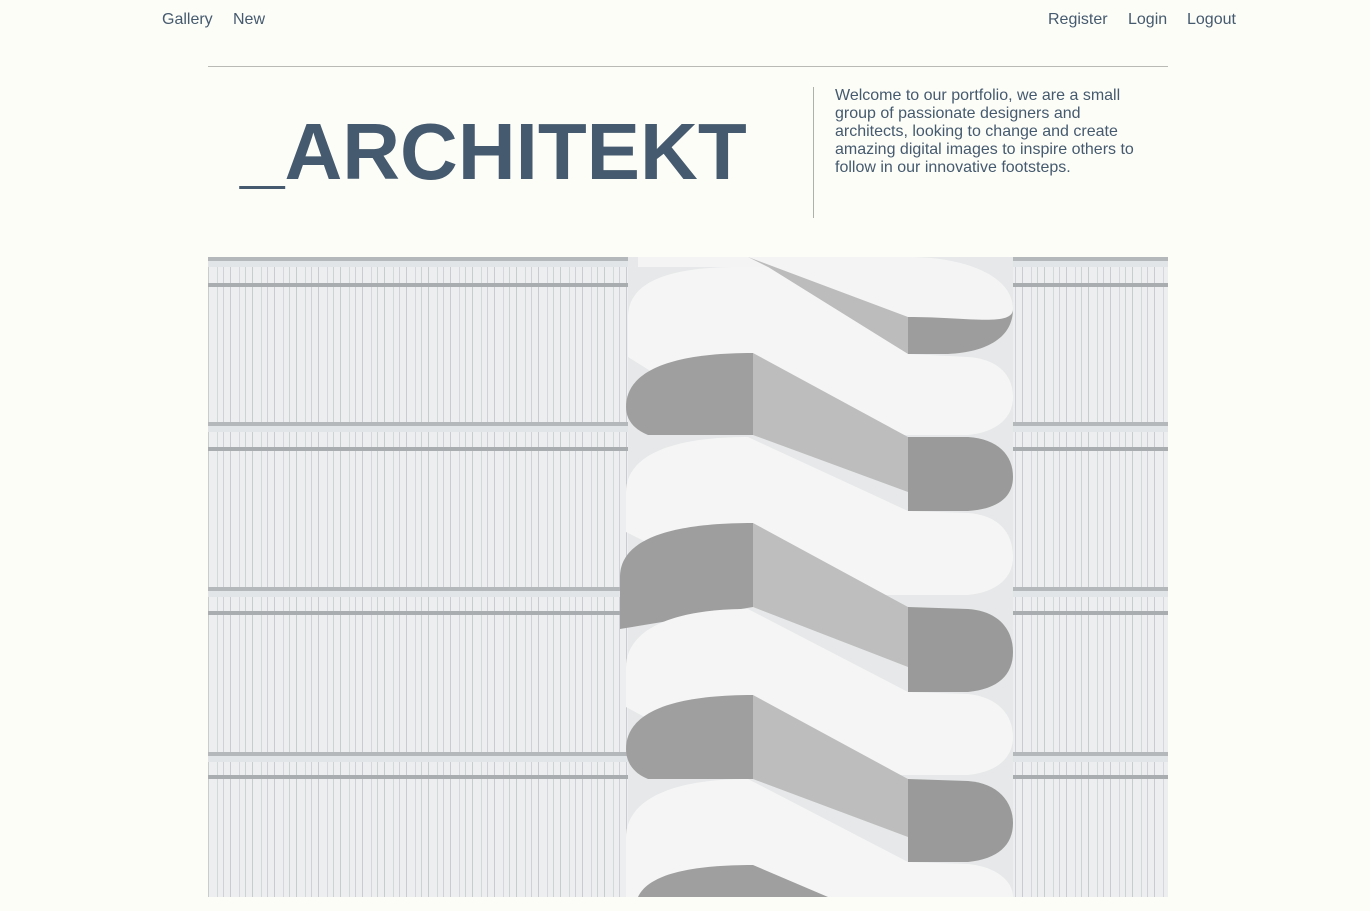 The height and width of the screenshot is (911, 1370). I want to click on nav-link-login: Login, so click(1147, 20).